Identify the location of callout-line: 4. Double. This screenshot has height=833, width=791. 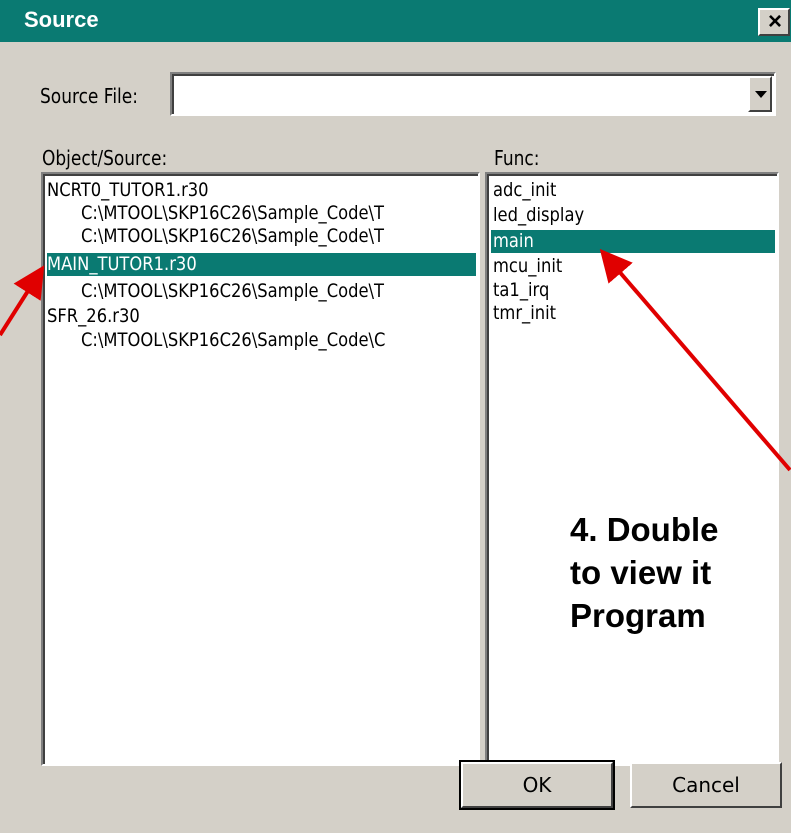
(644, 529).